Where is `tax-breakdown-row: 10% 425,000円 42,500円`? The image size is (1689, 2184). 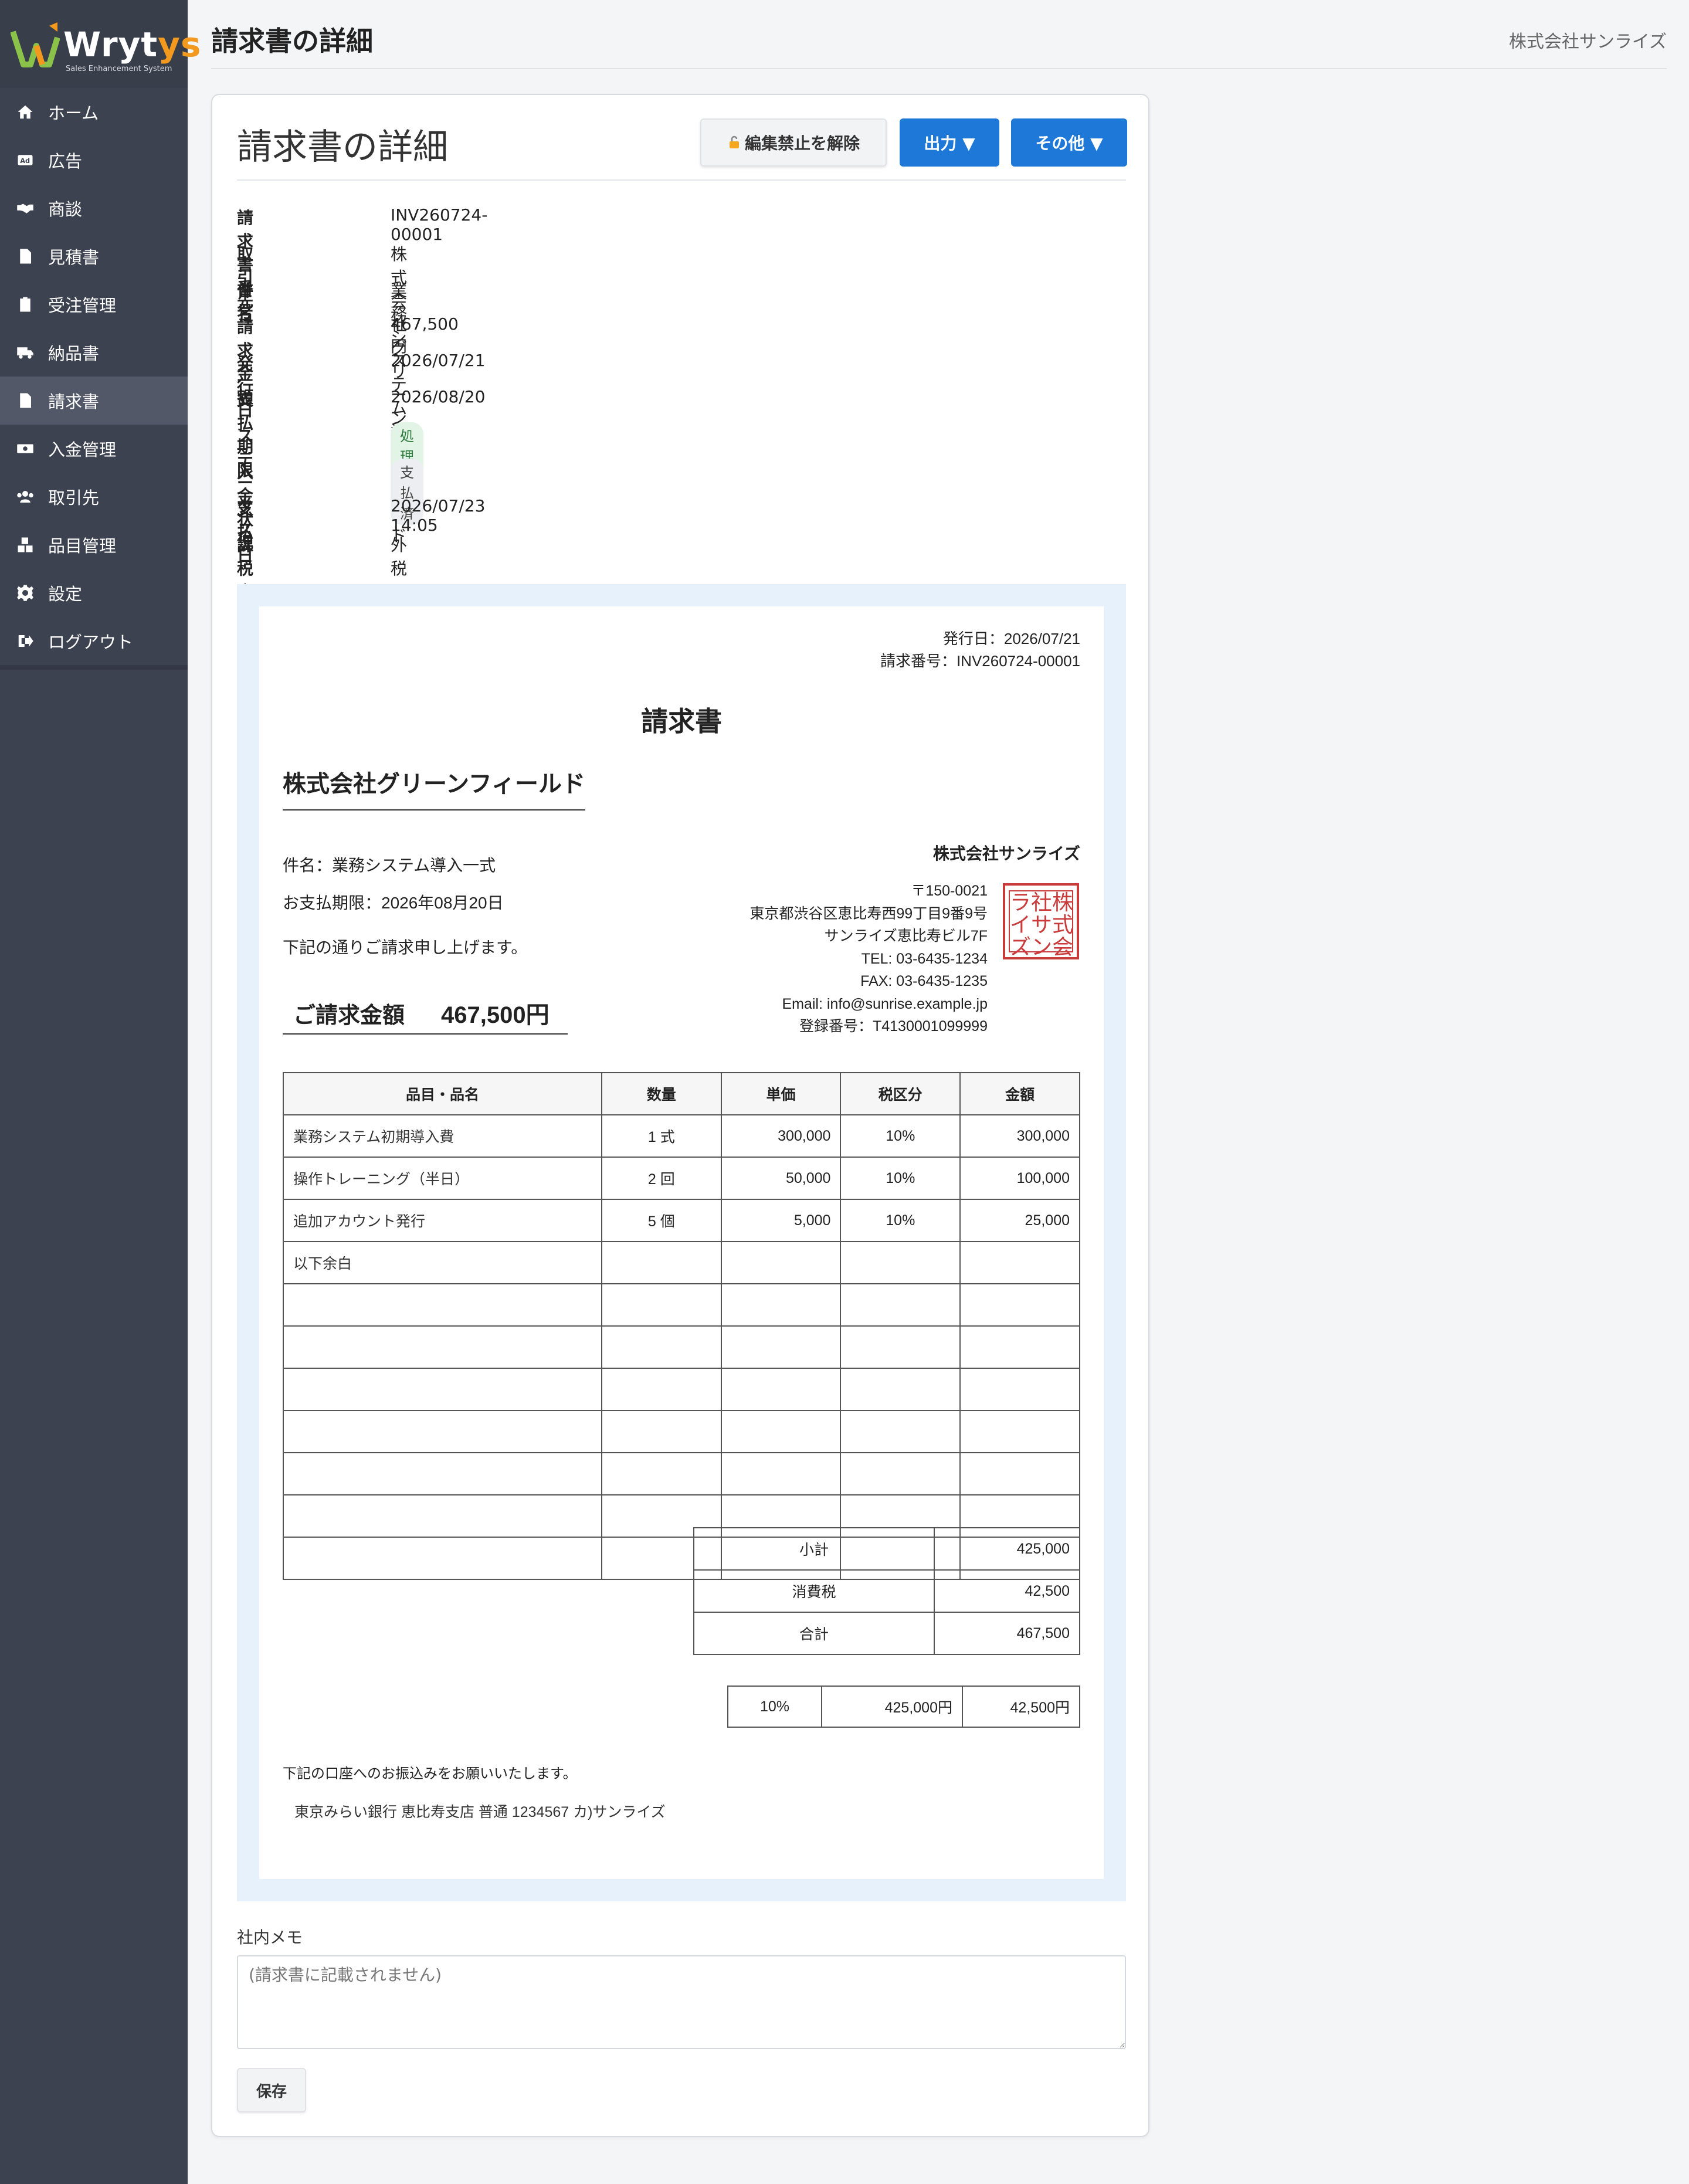
tax-breakdown-row: 10% 425,000円 42,500円 is located at coordinates (903, 1707).